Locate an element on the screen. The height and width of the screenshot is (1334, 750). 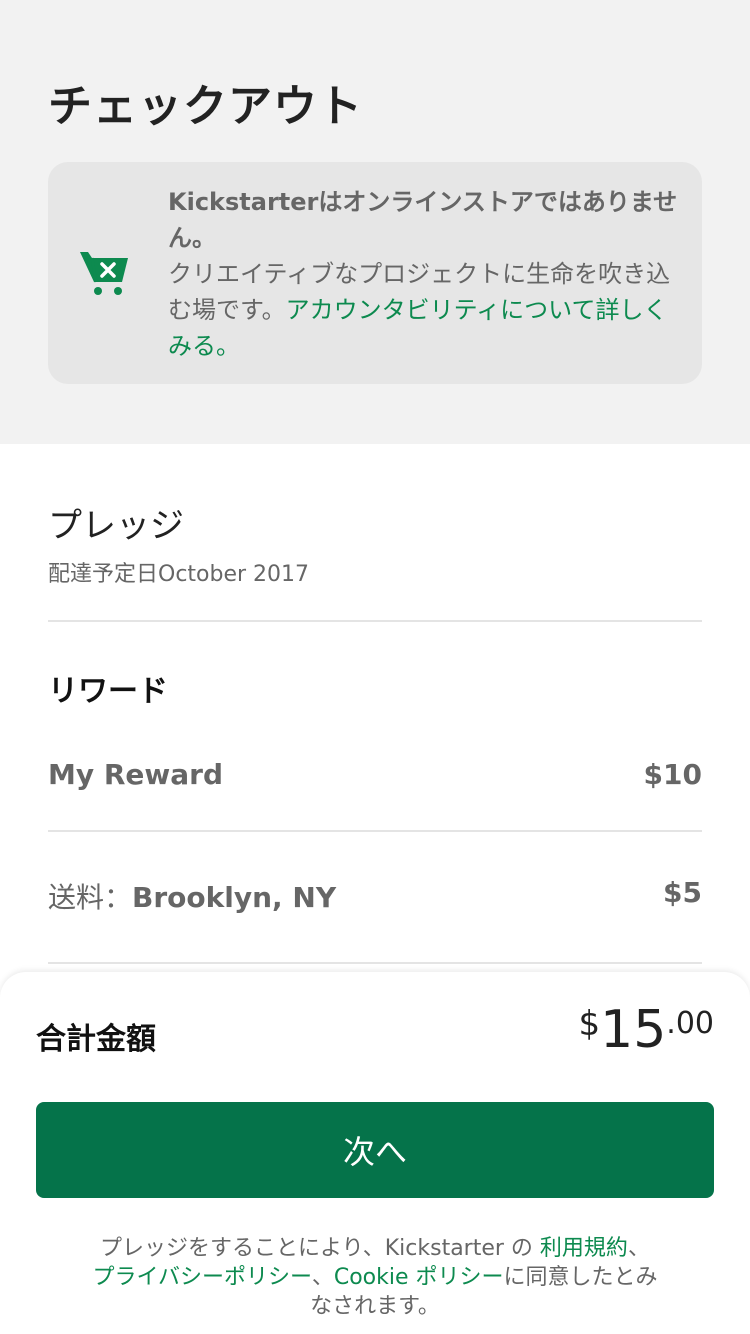
pledge-heading: プレッジ is located at coordinates (116, 526).